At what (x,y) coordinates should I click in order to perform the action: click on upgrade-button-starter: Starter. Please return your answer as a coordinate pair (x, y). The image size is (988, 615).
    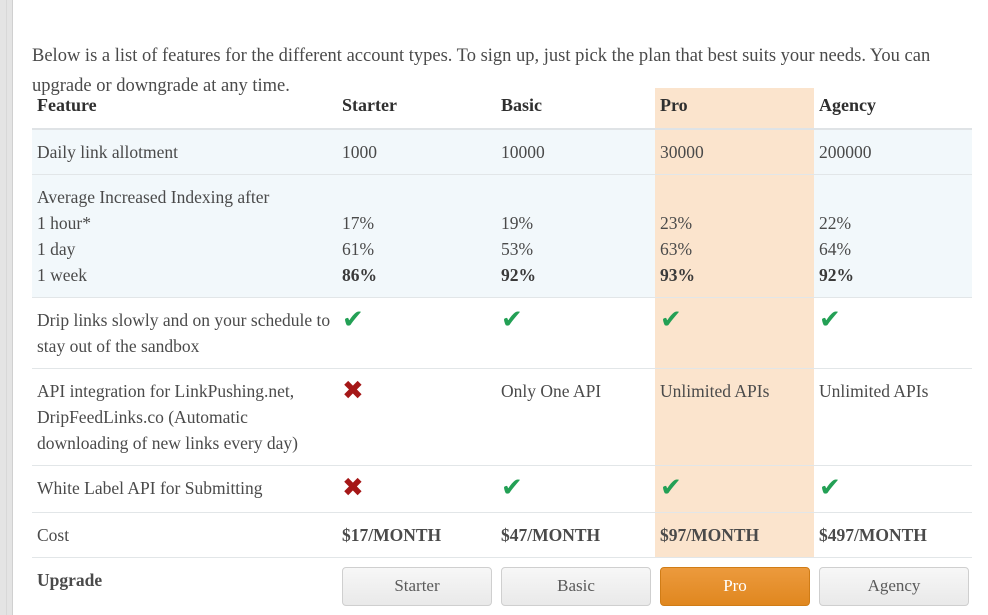
    Looking at the image, I should click on (417, 586).